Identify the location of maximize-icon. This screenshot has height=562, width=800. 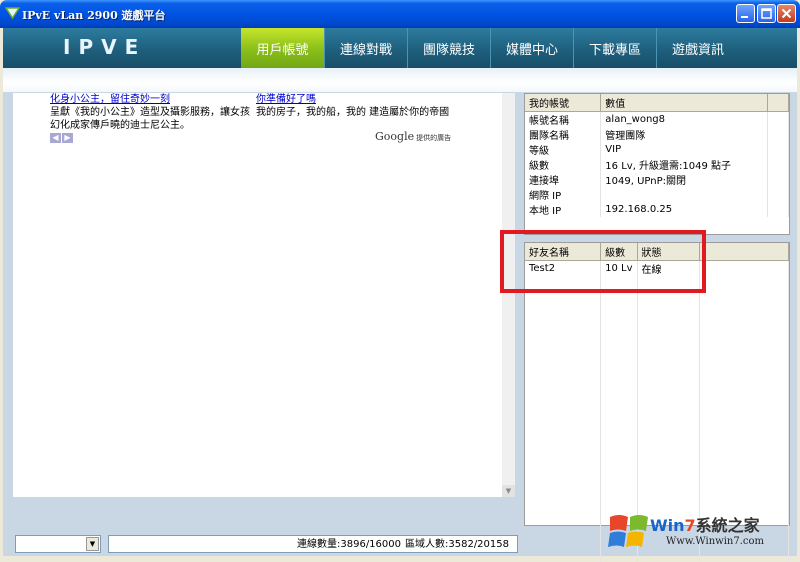
(766, 13).